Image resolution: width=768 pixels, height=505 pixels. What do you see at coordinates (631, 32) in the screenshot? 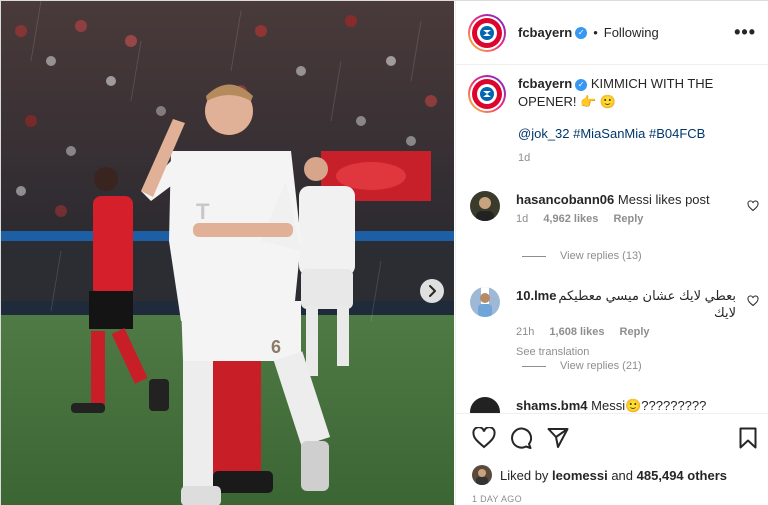
I see `following-button: Following` at bounding box center [631, 32].